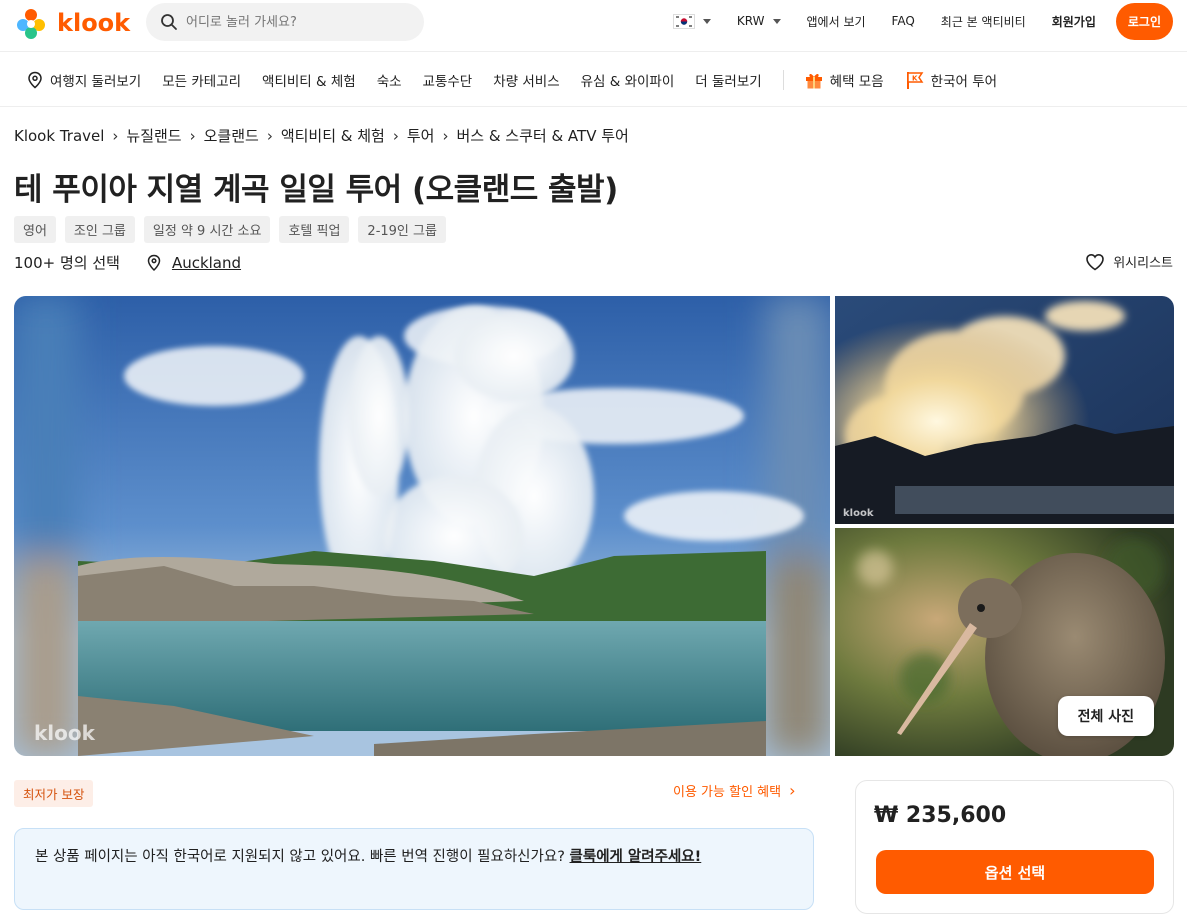  I want to click on breadcrumb-item: Klook Travel, so click(59, 136).